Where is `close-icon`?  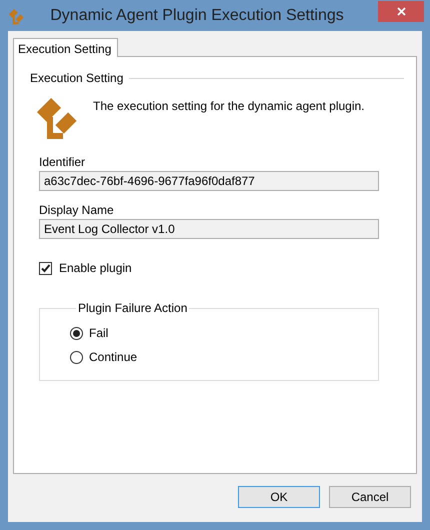 close-icon is located at coordinates (401, 11).